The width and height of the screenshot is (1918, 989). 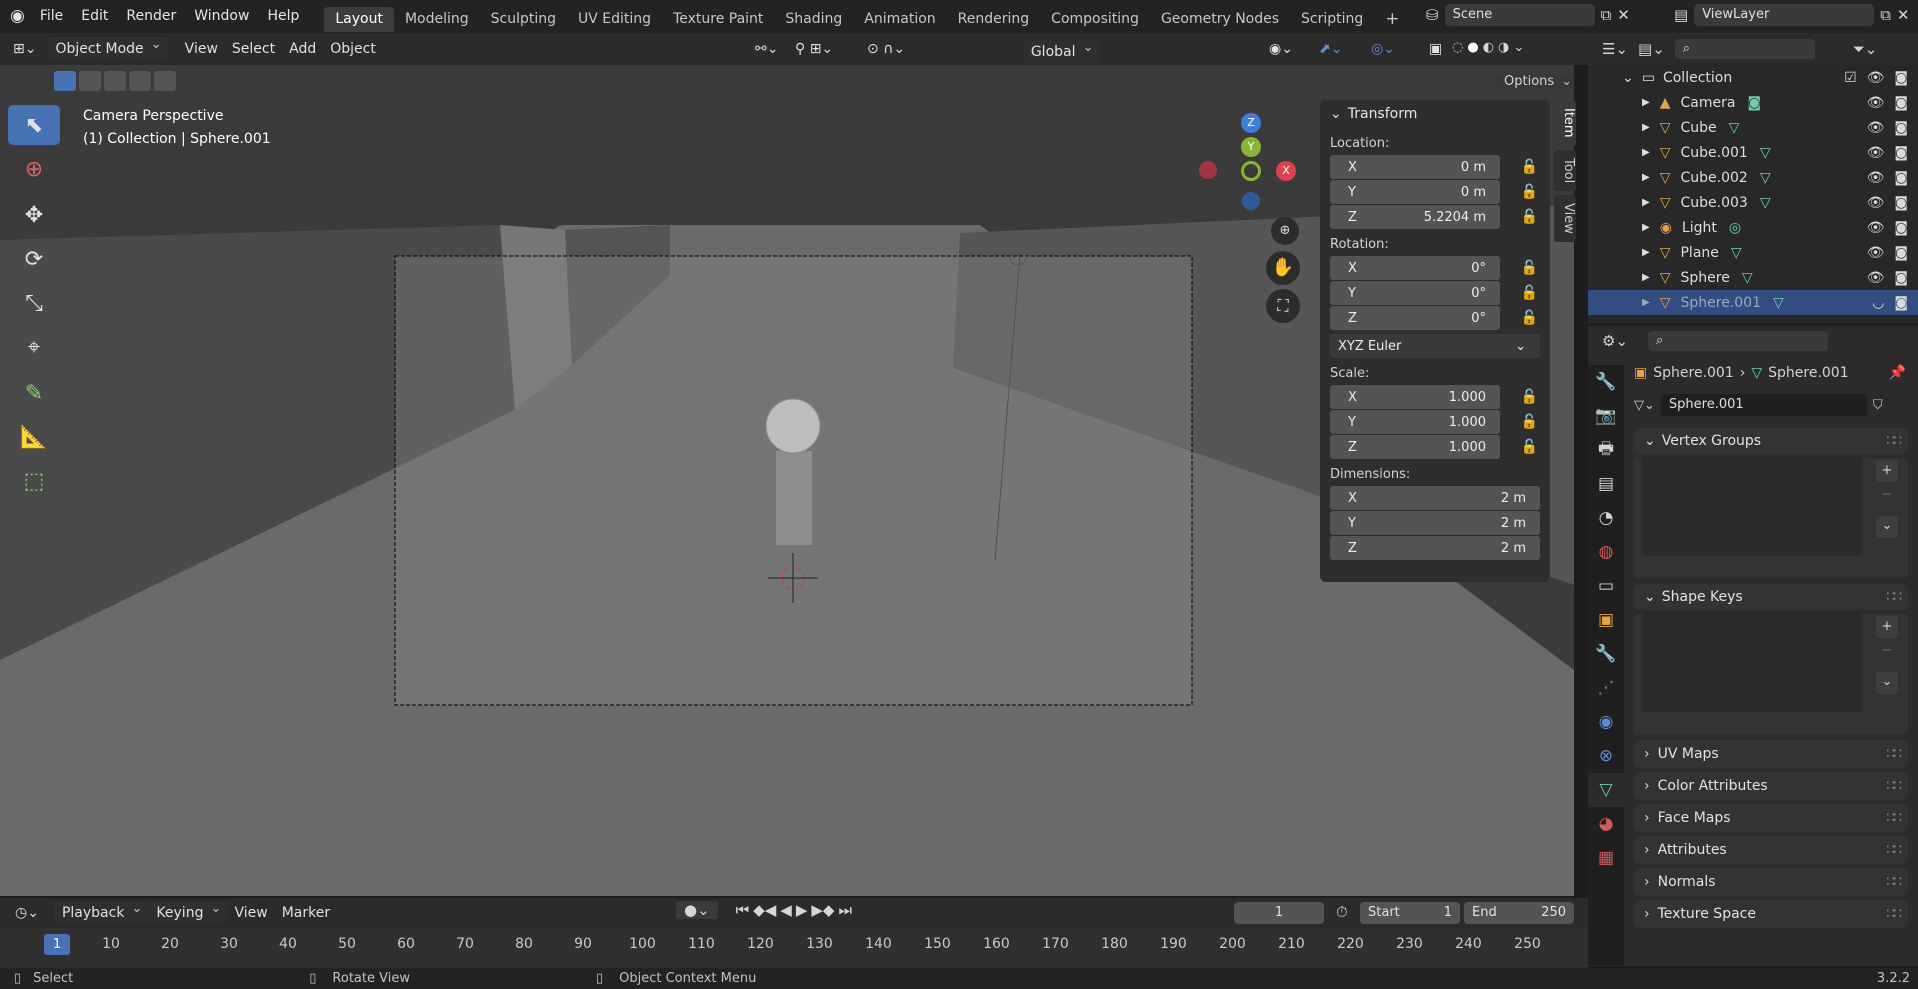 I want to click on tab-texture-paint: Texture Paint, so click(x=718, y=19).